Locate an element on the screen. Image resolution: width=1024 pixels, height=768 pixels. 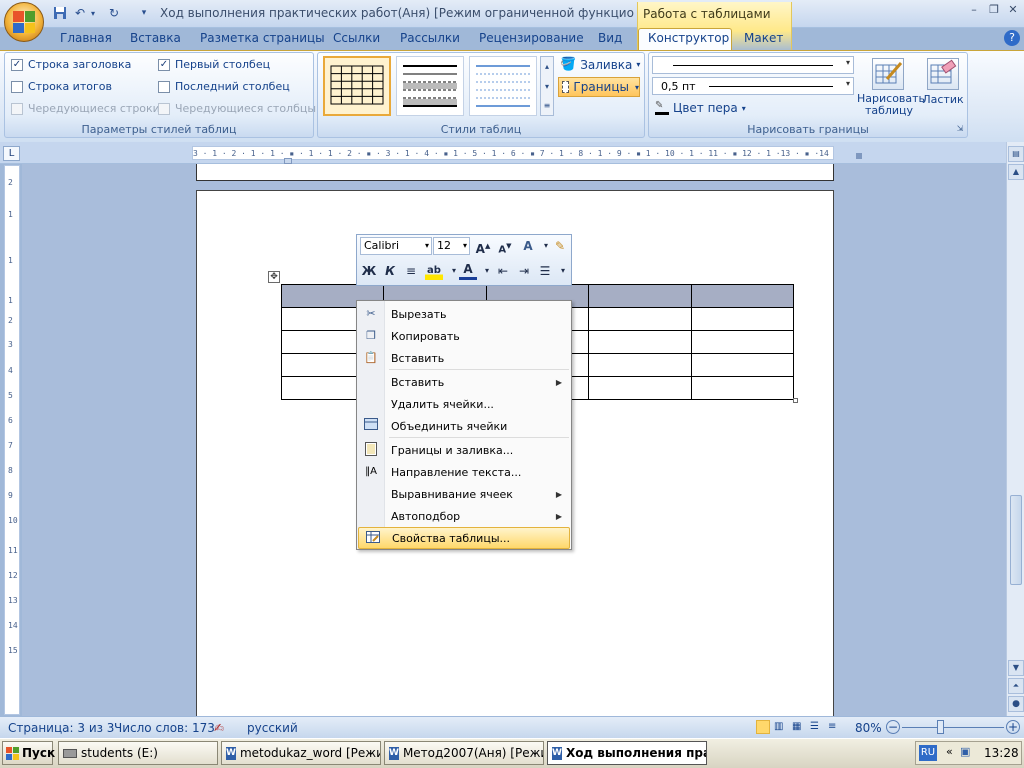
grow-font-icon: A▲ is located at coordinates (483, 246).